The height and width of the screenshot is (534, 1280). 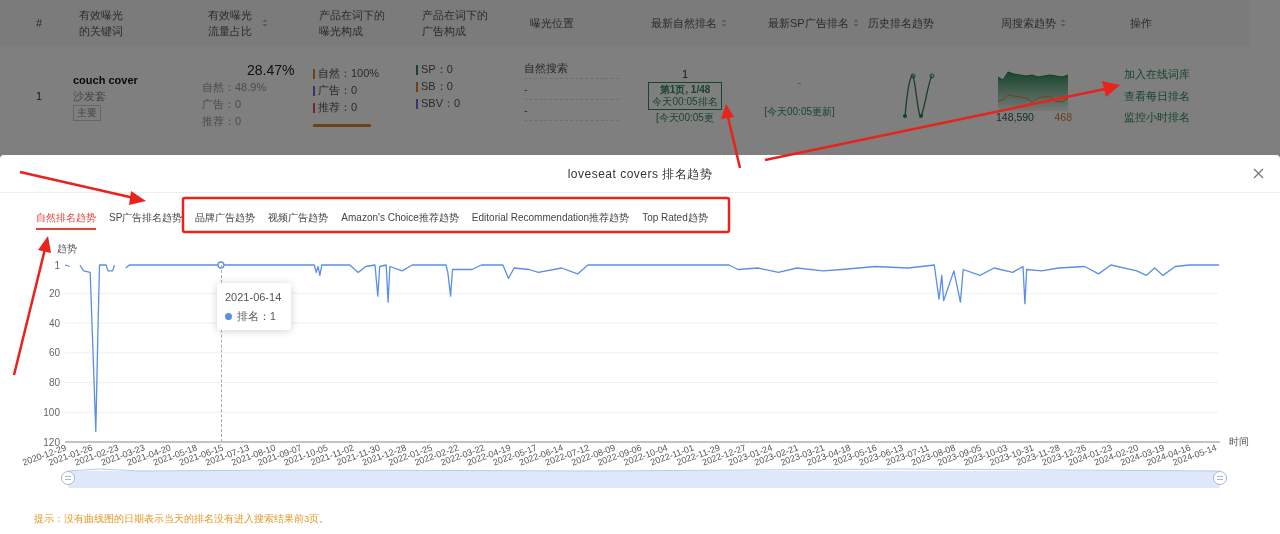 What do you see at coordinates (441, 103) in the screenshot?
I see `table-cell-text: SBV：0` at bounding box center [441, 103].